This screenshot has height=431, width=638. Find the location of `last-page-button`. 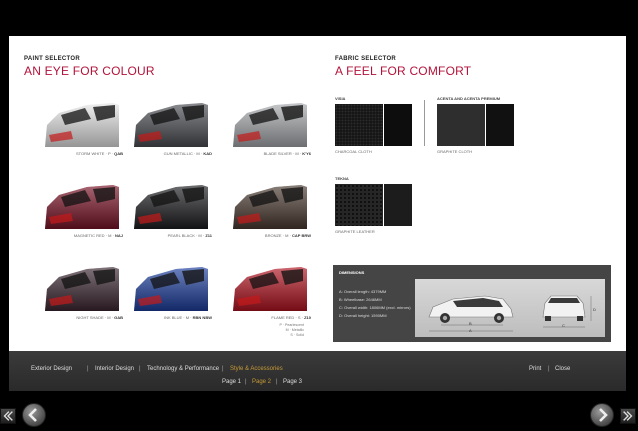

last-page-button is located at coordinates (628, 416).